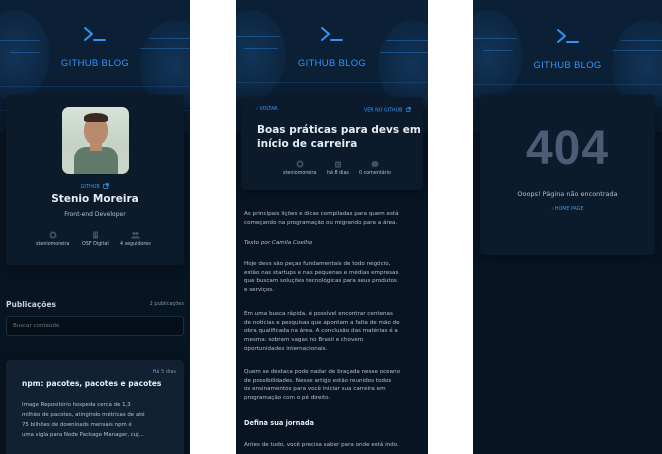  I want to click on post-username: steniomoreira, so click(299, 168).